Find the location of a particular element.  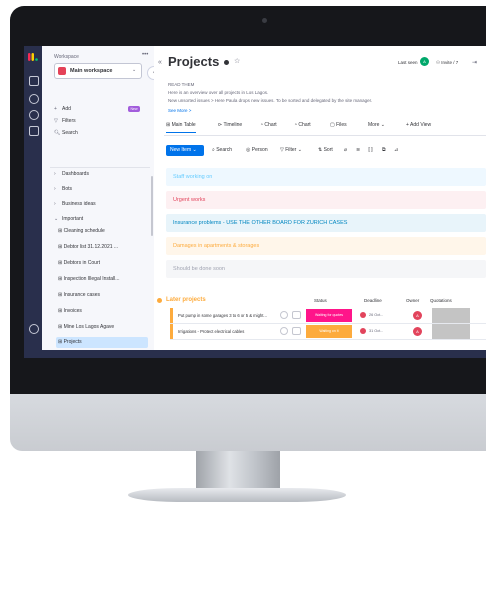

sidebar-scrollbar is located at coordinates (152, 206).